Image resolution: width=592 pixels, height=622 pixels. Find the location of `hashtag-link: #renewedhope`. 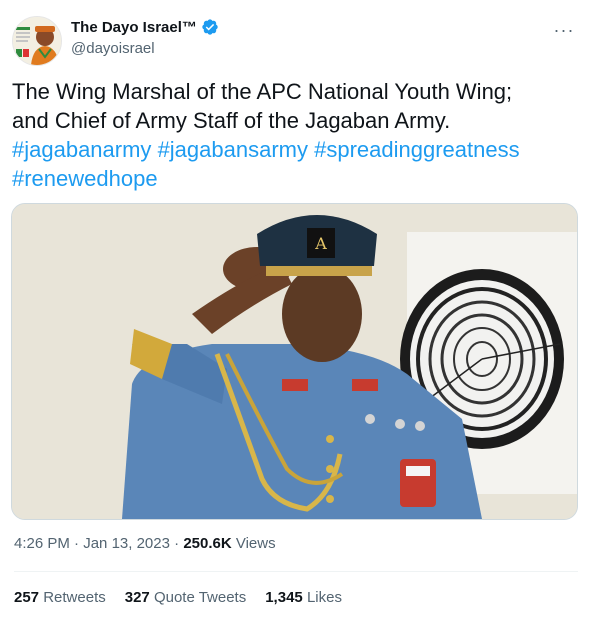

hashtag-link: #renewedhope is located at coordinates (85, 178).